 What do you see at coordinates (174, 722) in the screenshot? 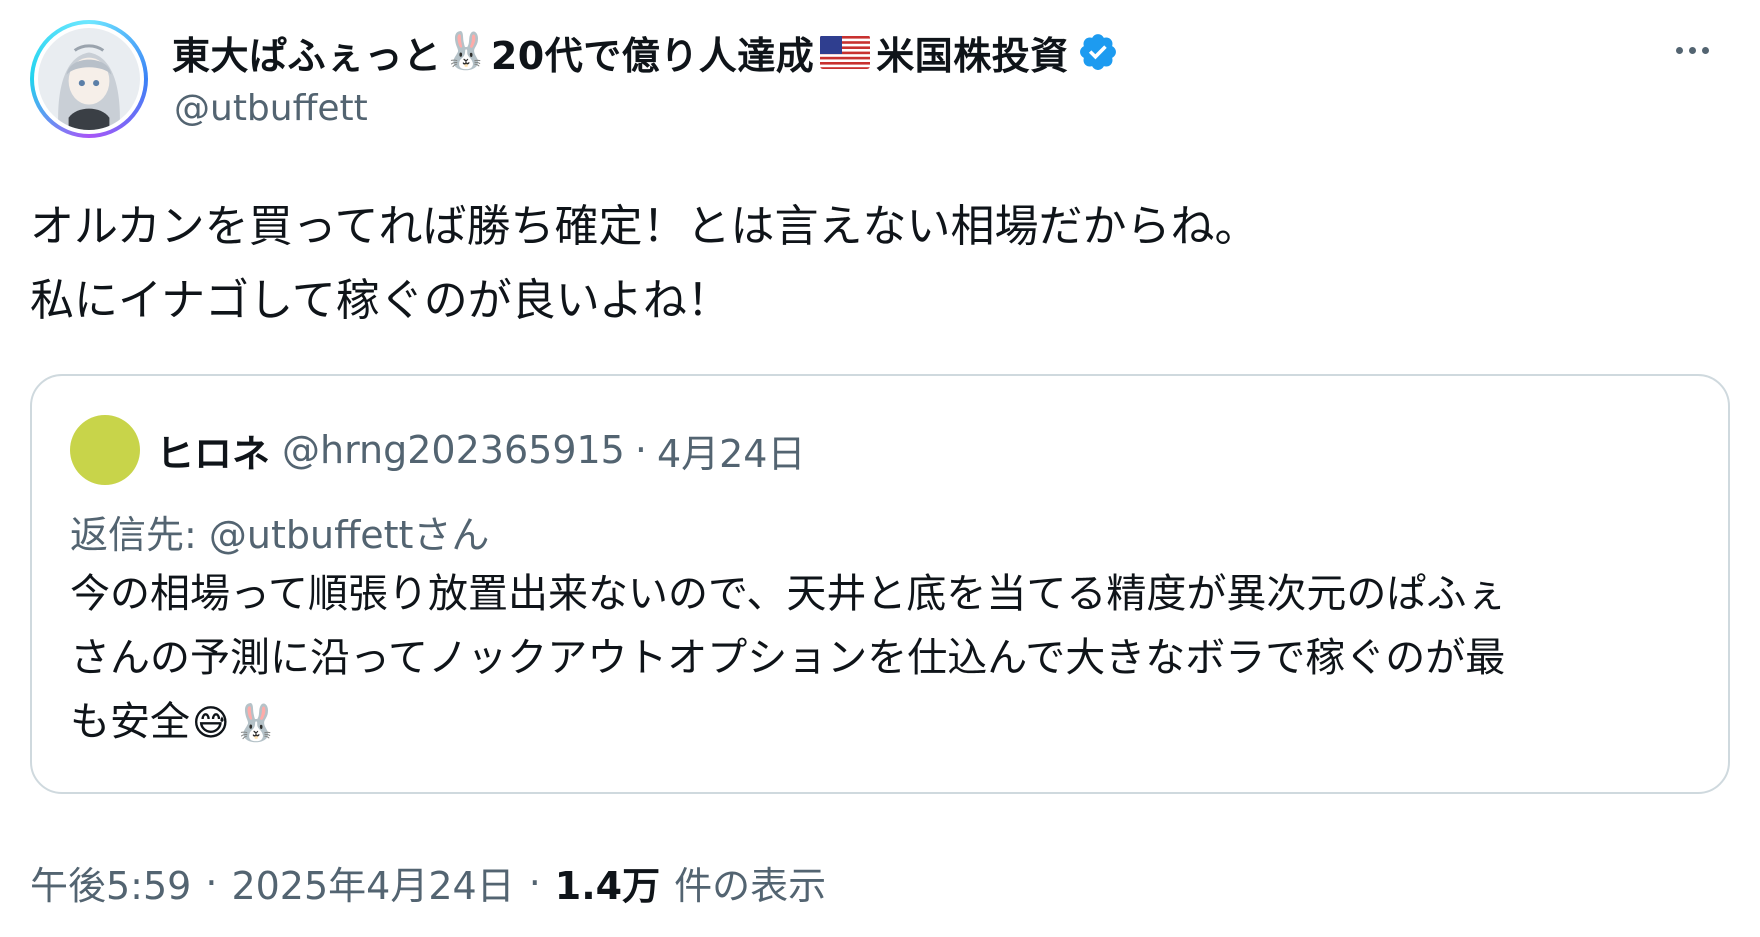
I see `quoted-text-line: も安全😅 🐰` at bounding box center [174, 722].